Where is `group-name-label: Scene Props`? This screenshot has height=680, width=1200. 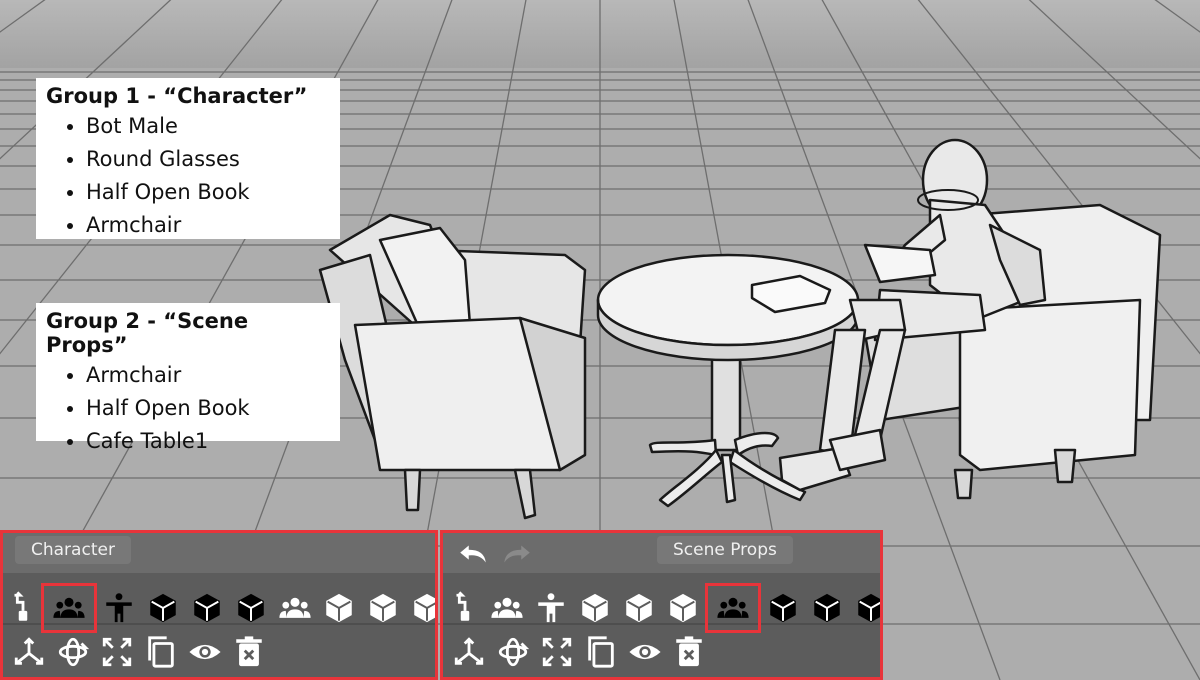
group-name-label: Scene Props is located at coordinates (725, 550).